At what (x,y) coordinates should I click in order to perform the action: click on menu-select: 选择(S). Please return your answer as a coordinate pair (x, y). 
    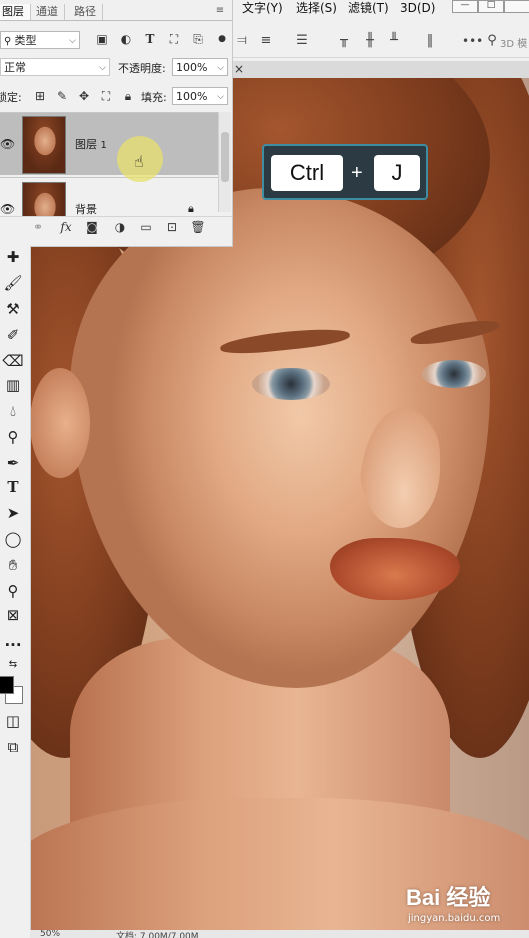
    Looking at the image, I should click on (316, 8).